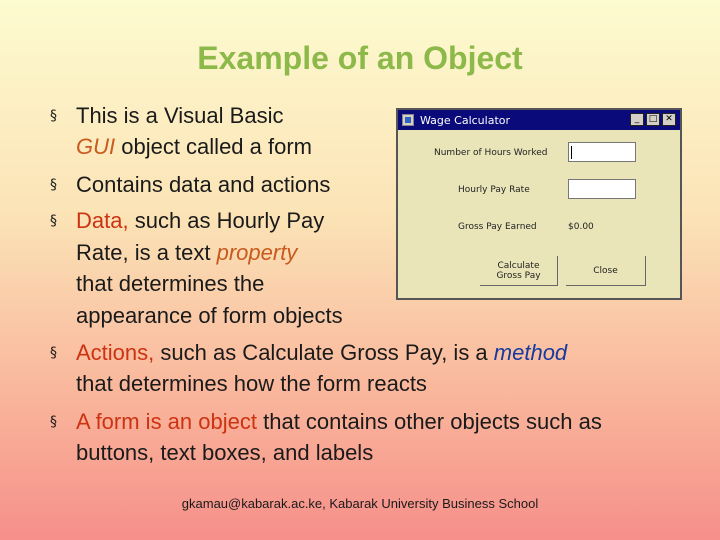 This screenshot has height=540, width=720. What do you see at coordinates (170, 283) in the screenshot?
I see `bullet-3-line-3: that determines the` at bounding box center [170, 283].